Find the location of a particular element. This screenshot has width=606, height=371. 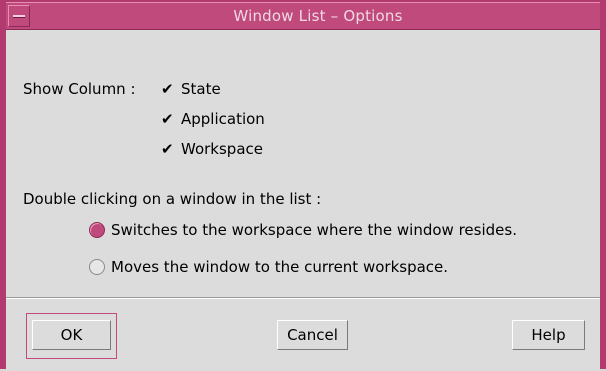

show-column-label: Show Column : is located at coordinates (79, 89).